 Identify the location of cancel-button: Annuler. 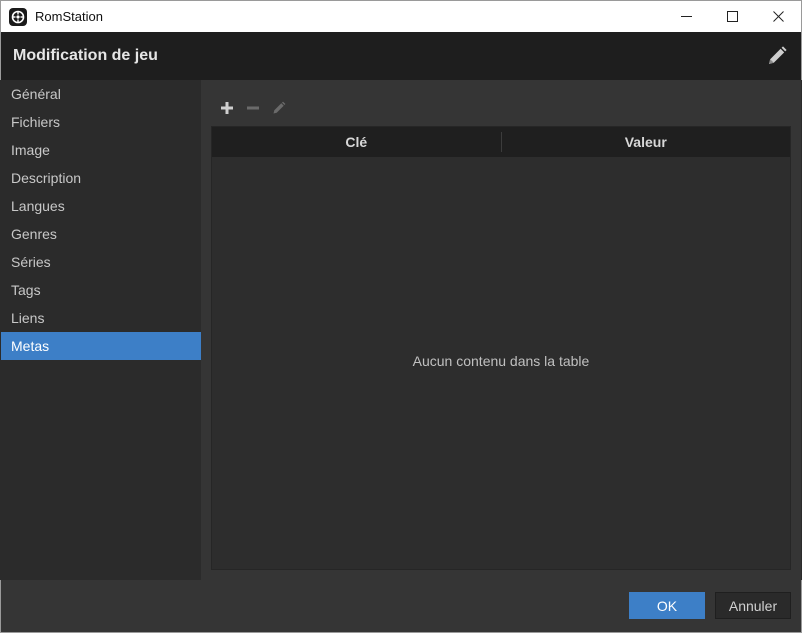
(753, 605).